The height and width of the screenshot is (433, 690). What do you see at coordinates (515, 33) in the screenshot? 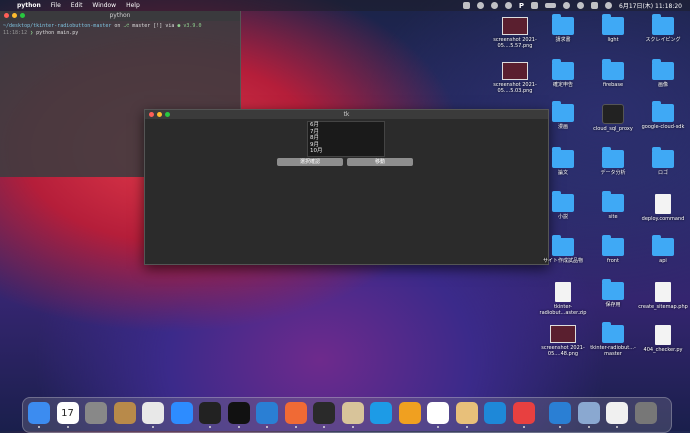
I see `desktop-item: screenshot 2021-05....5.57.png` at bounding box center [515, 33].